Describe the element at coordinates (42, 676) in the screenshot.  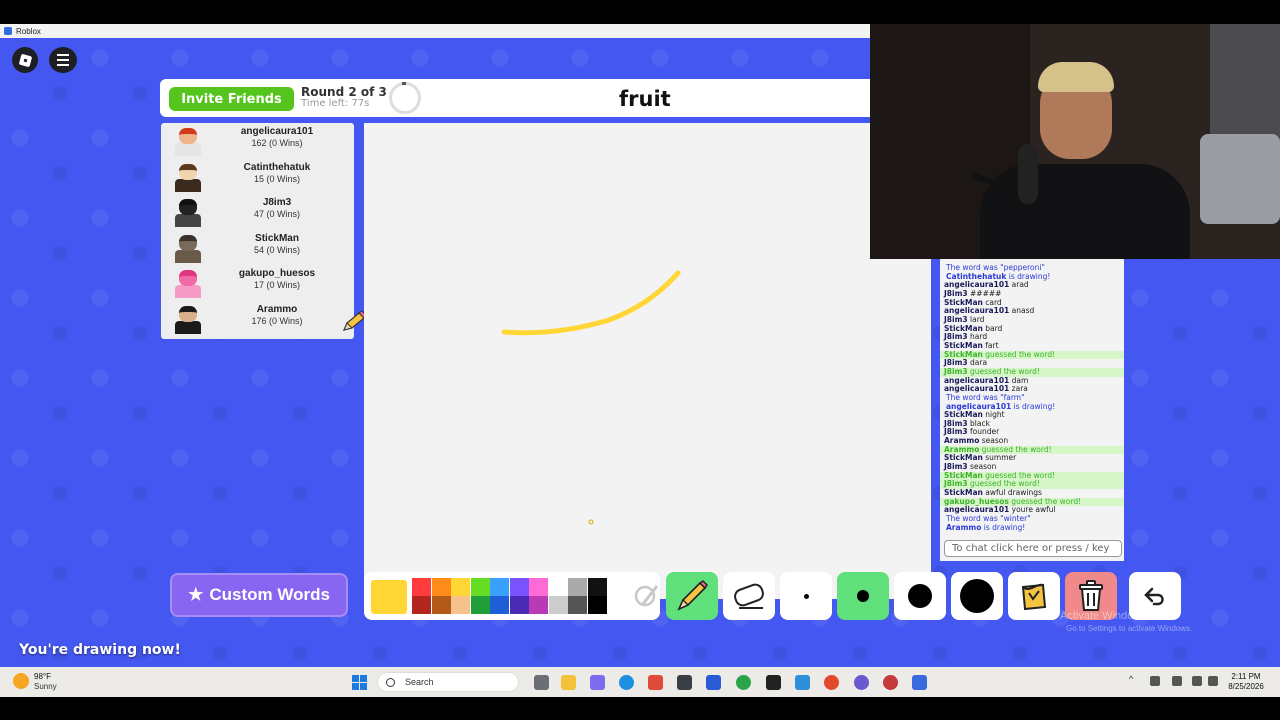
I see `weather-temp: 98°F` at that location.